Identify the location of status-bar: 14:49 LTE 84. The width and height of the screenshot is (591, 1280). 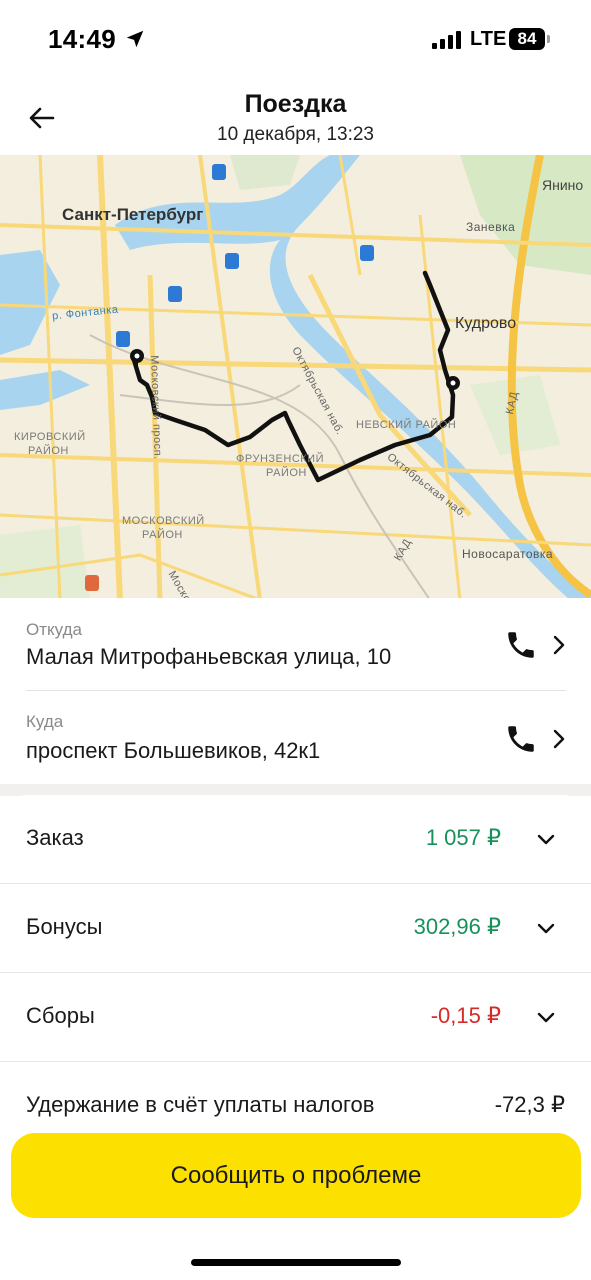
(295, 40).